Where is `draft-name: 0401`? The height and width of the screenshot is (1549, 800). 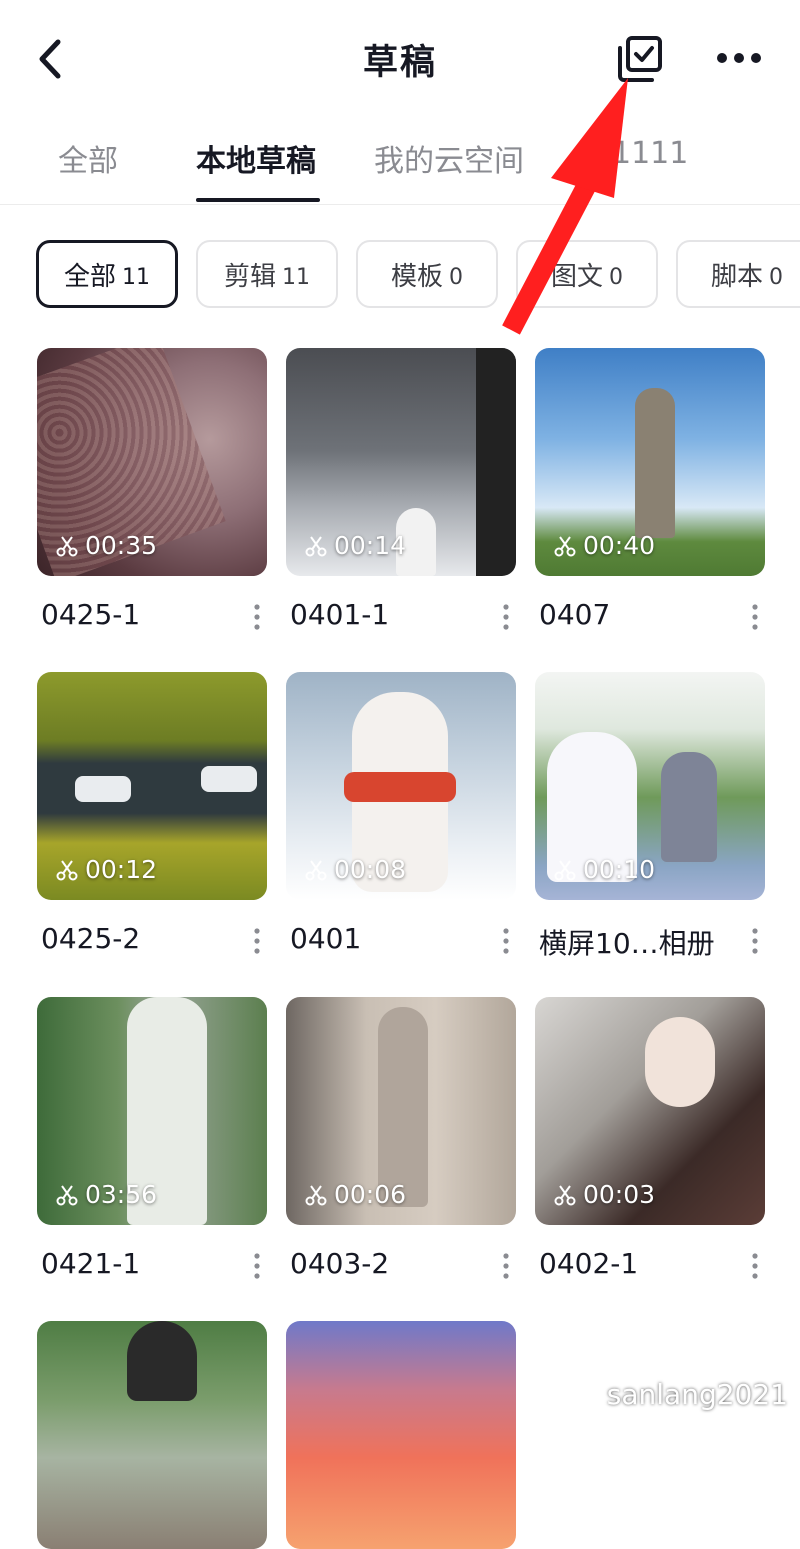
draft-name: 0401 is located at coordinates (326, 938).